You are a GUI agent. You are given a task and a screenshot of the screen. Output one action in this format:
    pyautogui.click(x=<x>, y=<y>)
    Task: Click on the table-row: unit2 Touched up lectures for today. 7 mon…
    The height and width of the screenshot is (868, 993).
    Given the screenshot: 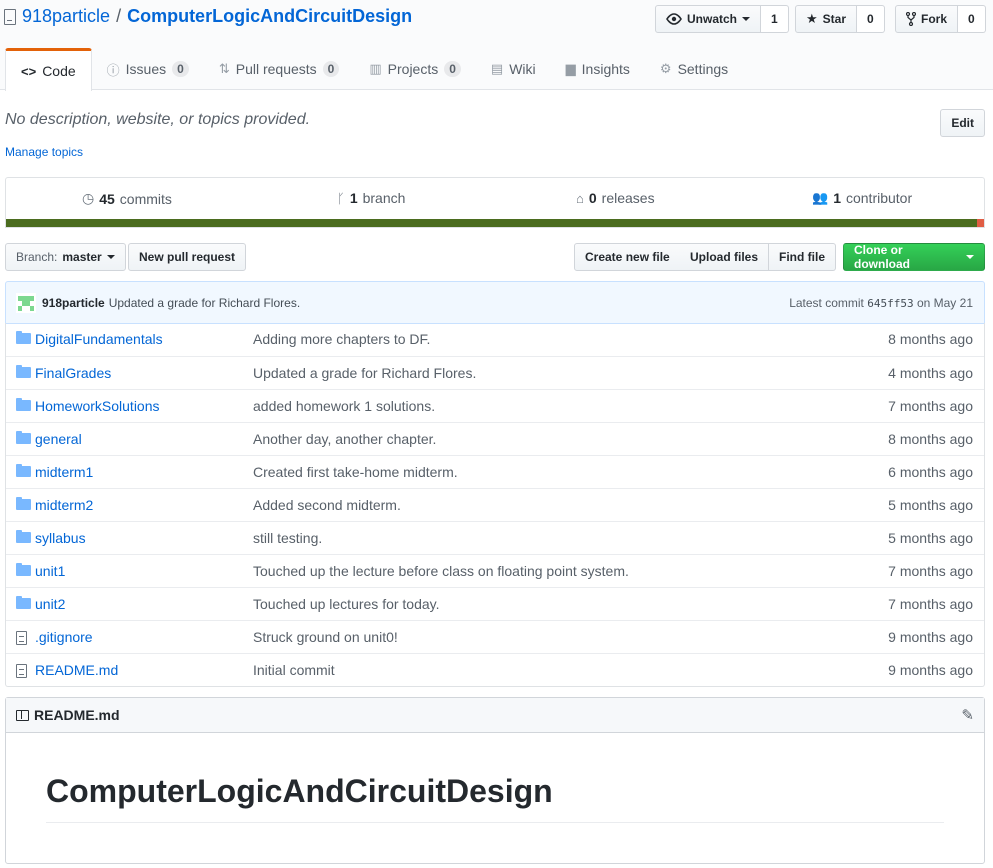 What is the action you would take?
    pyautogui.click(x=495, y=603)
    